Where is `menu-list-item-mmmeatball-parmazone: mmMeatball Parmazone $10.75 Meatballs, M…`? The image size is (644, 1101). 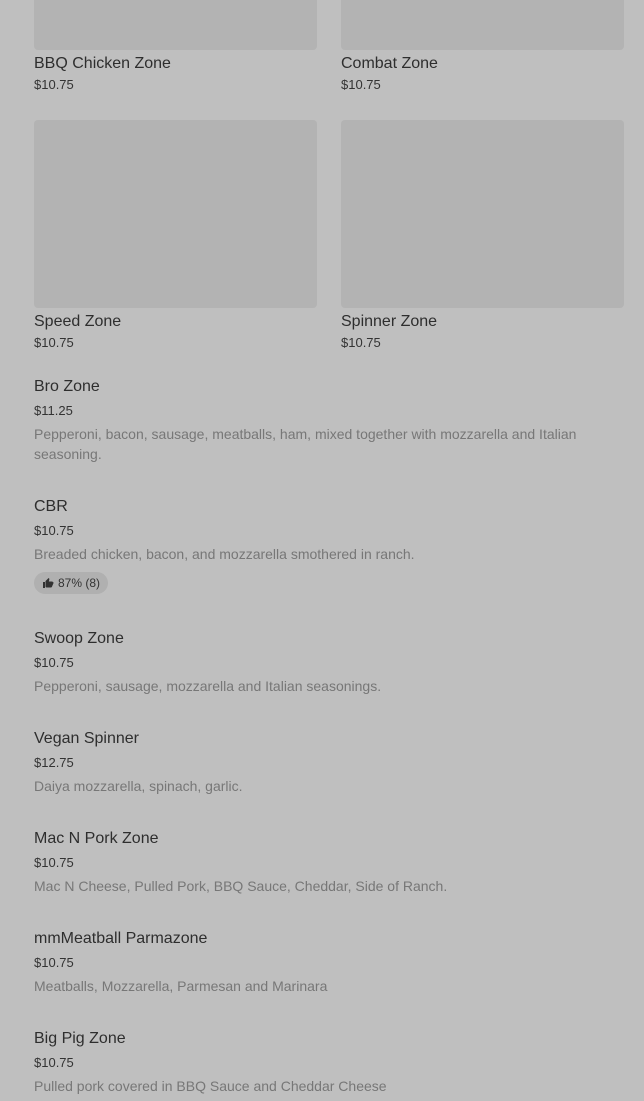
menu-list-item-mmmeatball-parmazone: mmMeatball Parmazone $10.75 Meatballs, M… is located at coordinates (324, 963).